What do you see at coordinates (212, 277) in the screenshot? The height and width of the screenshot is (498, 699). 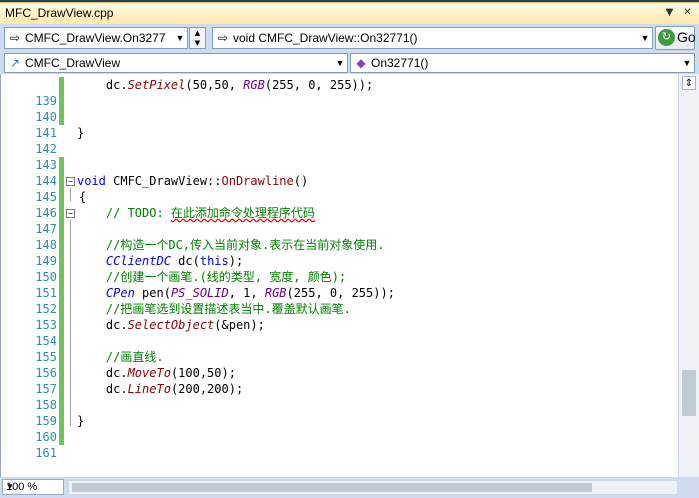 I see `code-comment: //创建一个画笔.(线的类型, 宽度, 颜色);` at bounding box center [212, 277].